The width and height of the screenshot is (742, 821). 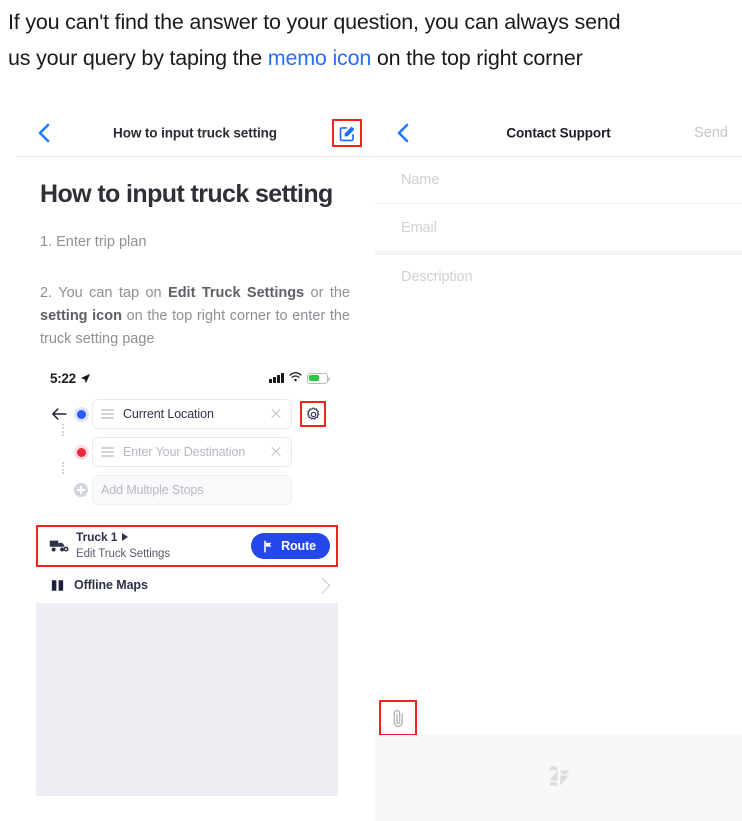 I want to click on step2-bold-setting-icon: setting icon, so click(x=81, y=316).